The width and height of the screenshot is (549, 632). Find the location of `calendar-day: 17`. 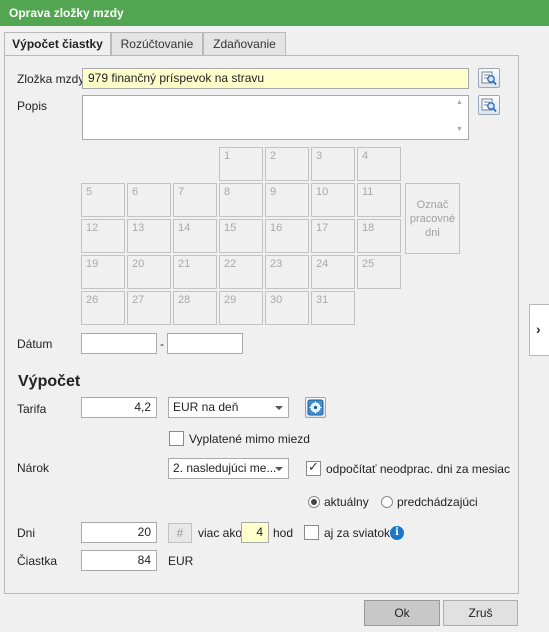

calendar-day: 17 is located at coordinates (333, 236).